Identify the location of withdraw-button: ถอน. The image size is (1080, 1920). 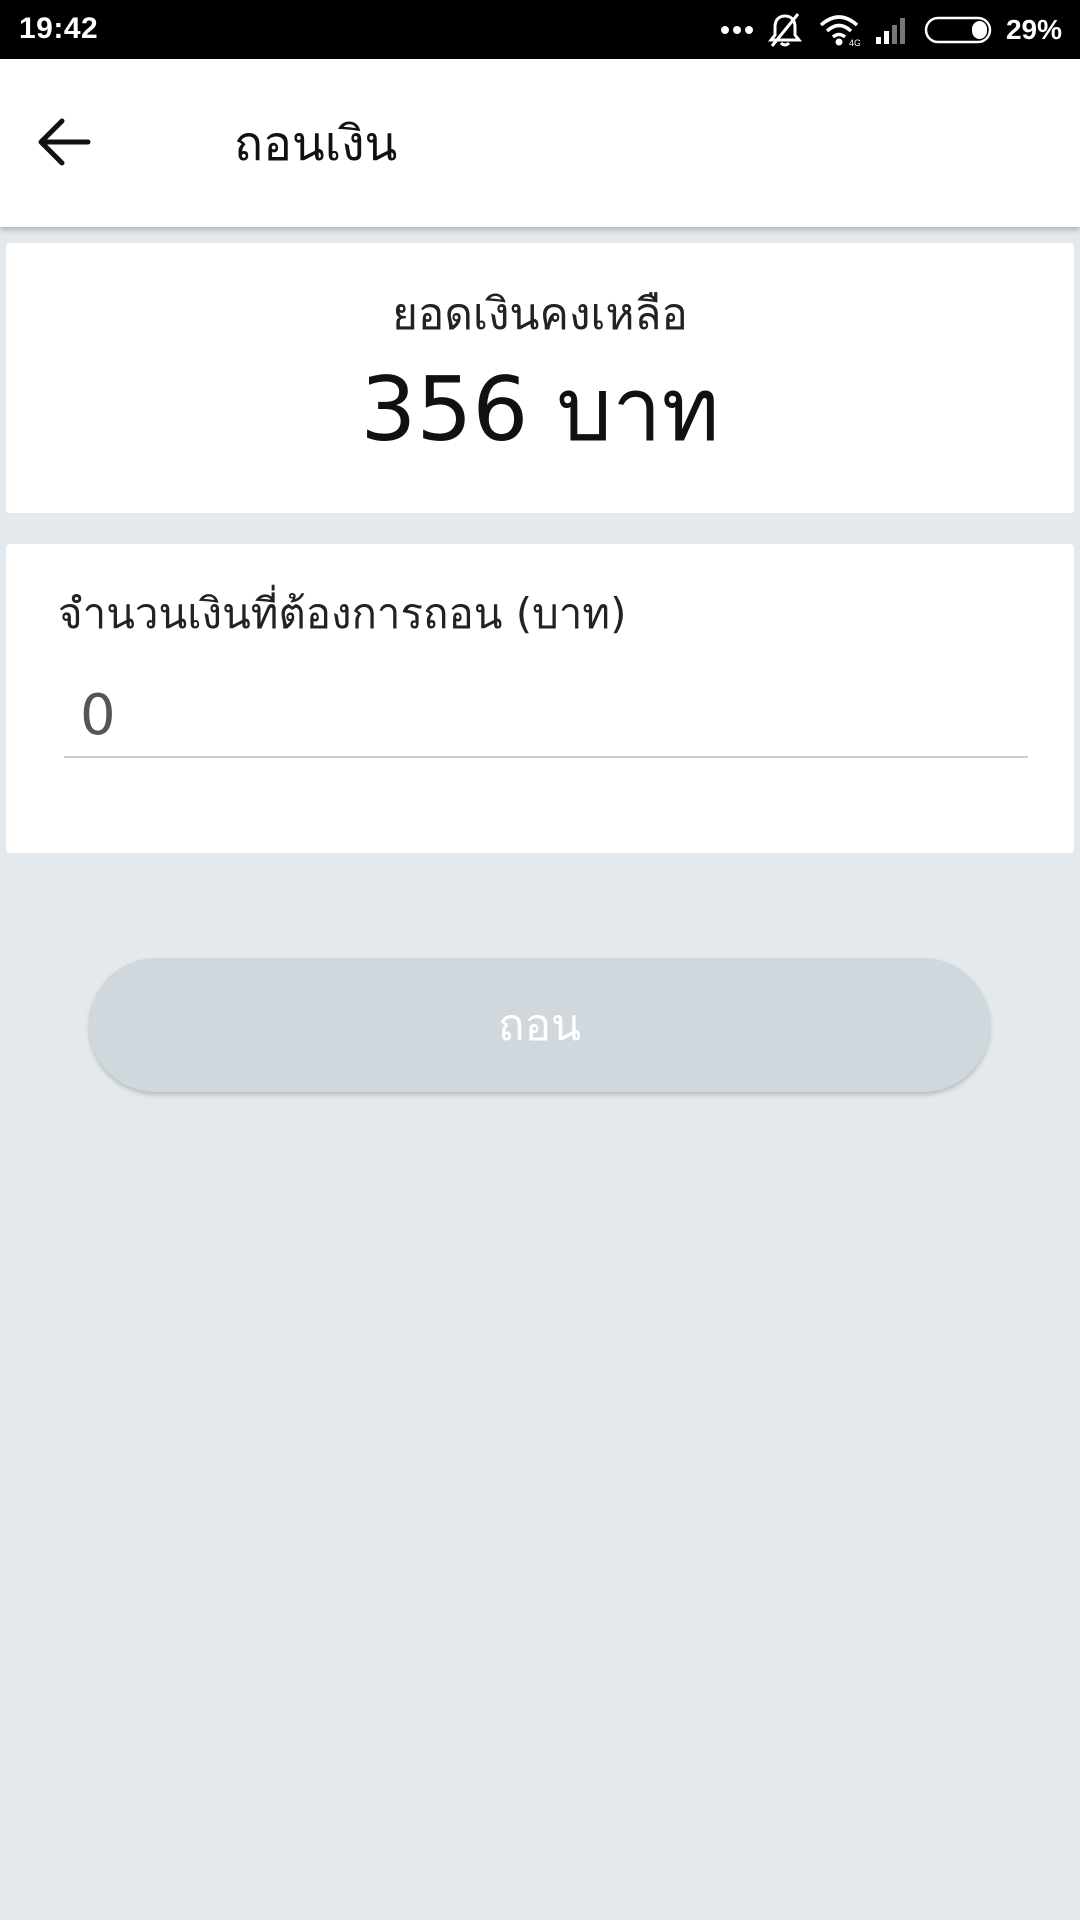
(539, 1025).